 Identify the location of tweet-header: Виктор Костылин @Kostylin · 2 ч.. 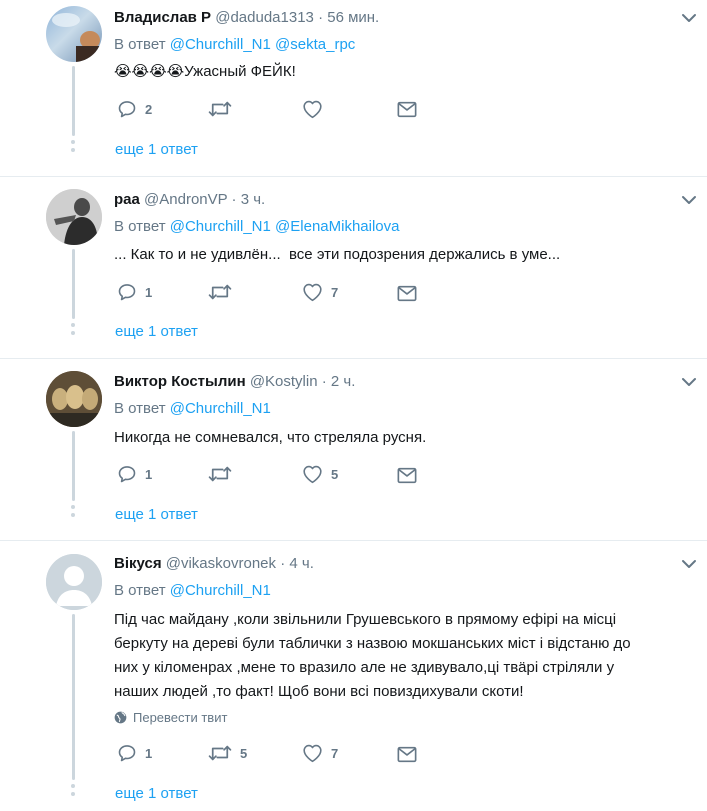
(234, 381).